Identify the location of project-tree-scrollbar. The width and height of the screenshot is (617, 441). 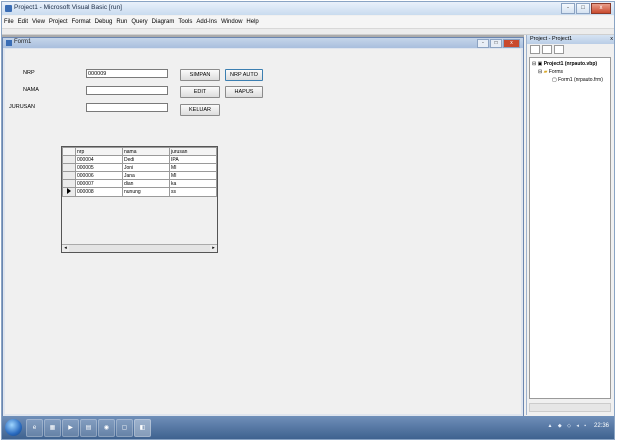
(570, 407).